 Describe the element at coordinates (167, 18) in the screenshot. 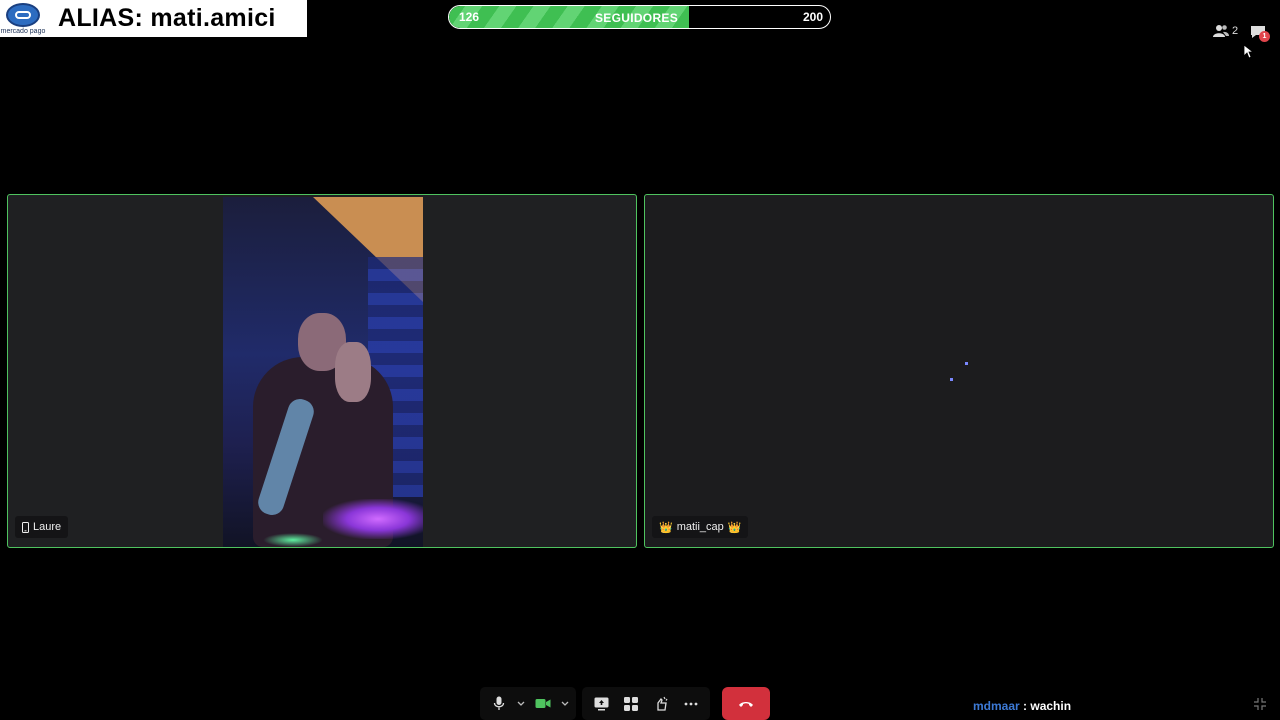

I see `alias-text: ALIAS: mati.amici` at that location.